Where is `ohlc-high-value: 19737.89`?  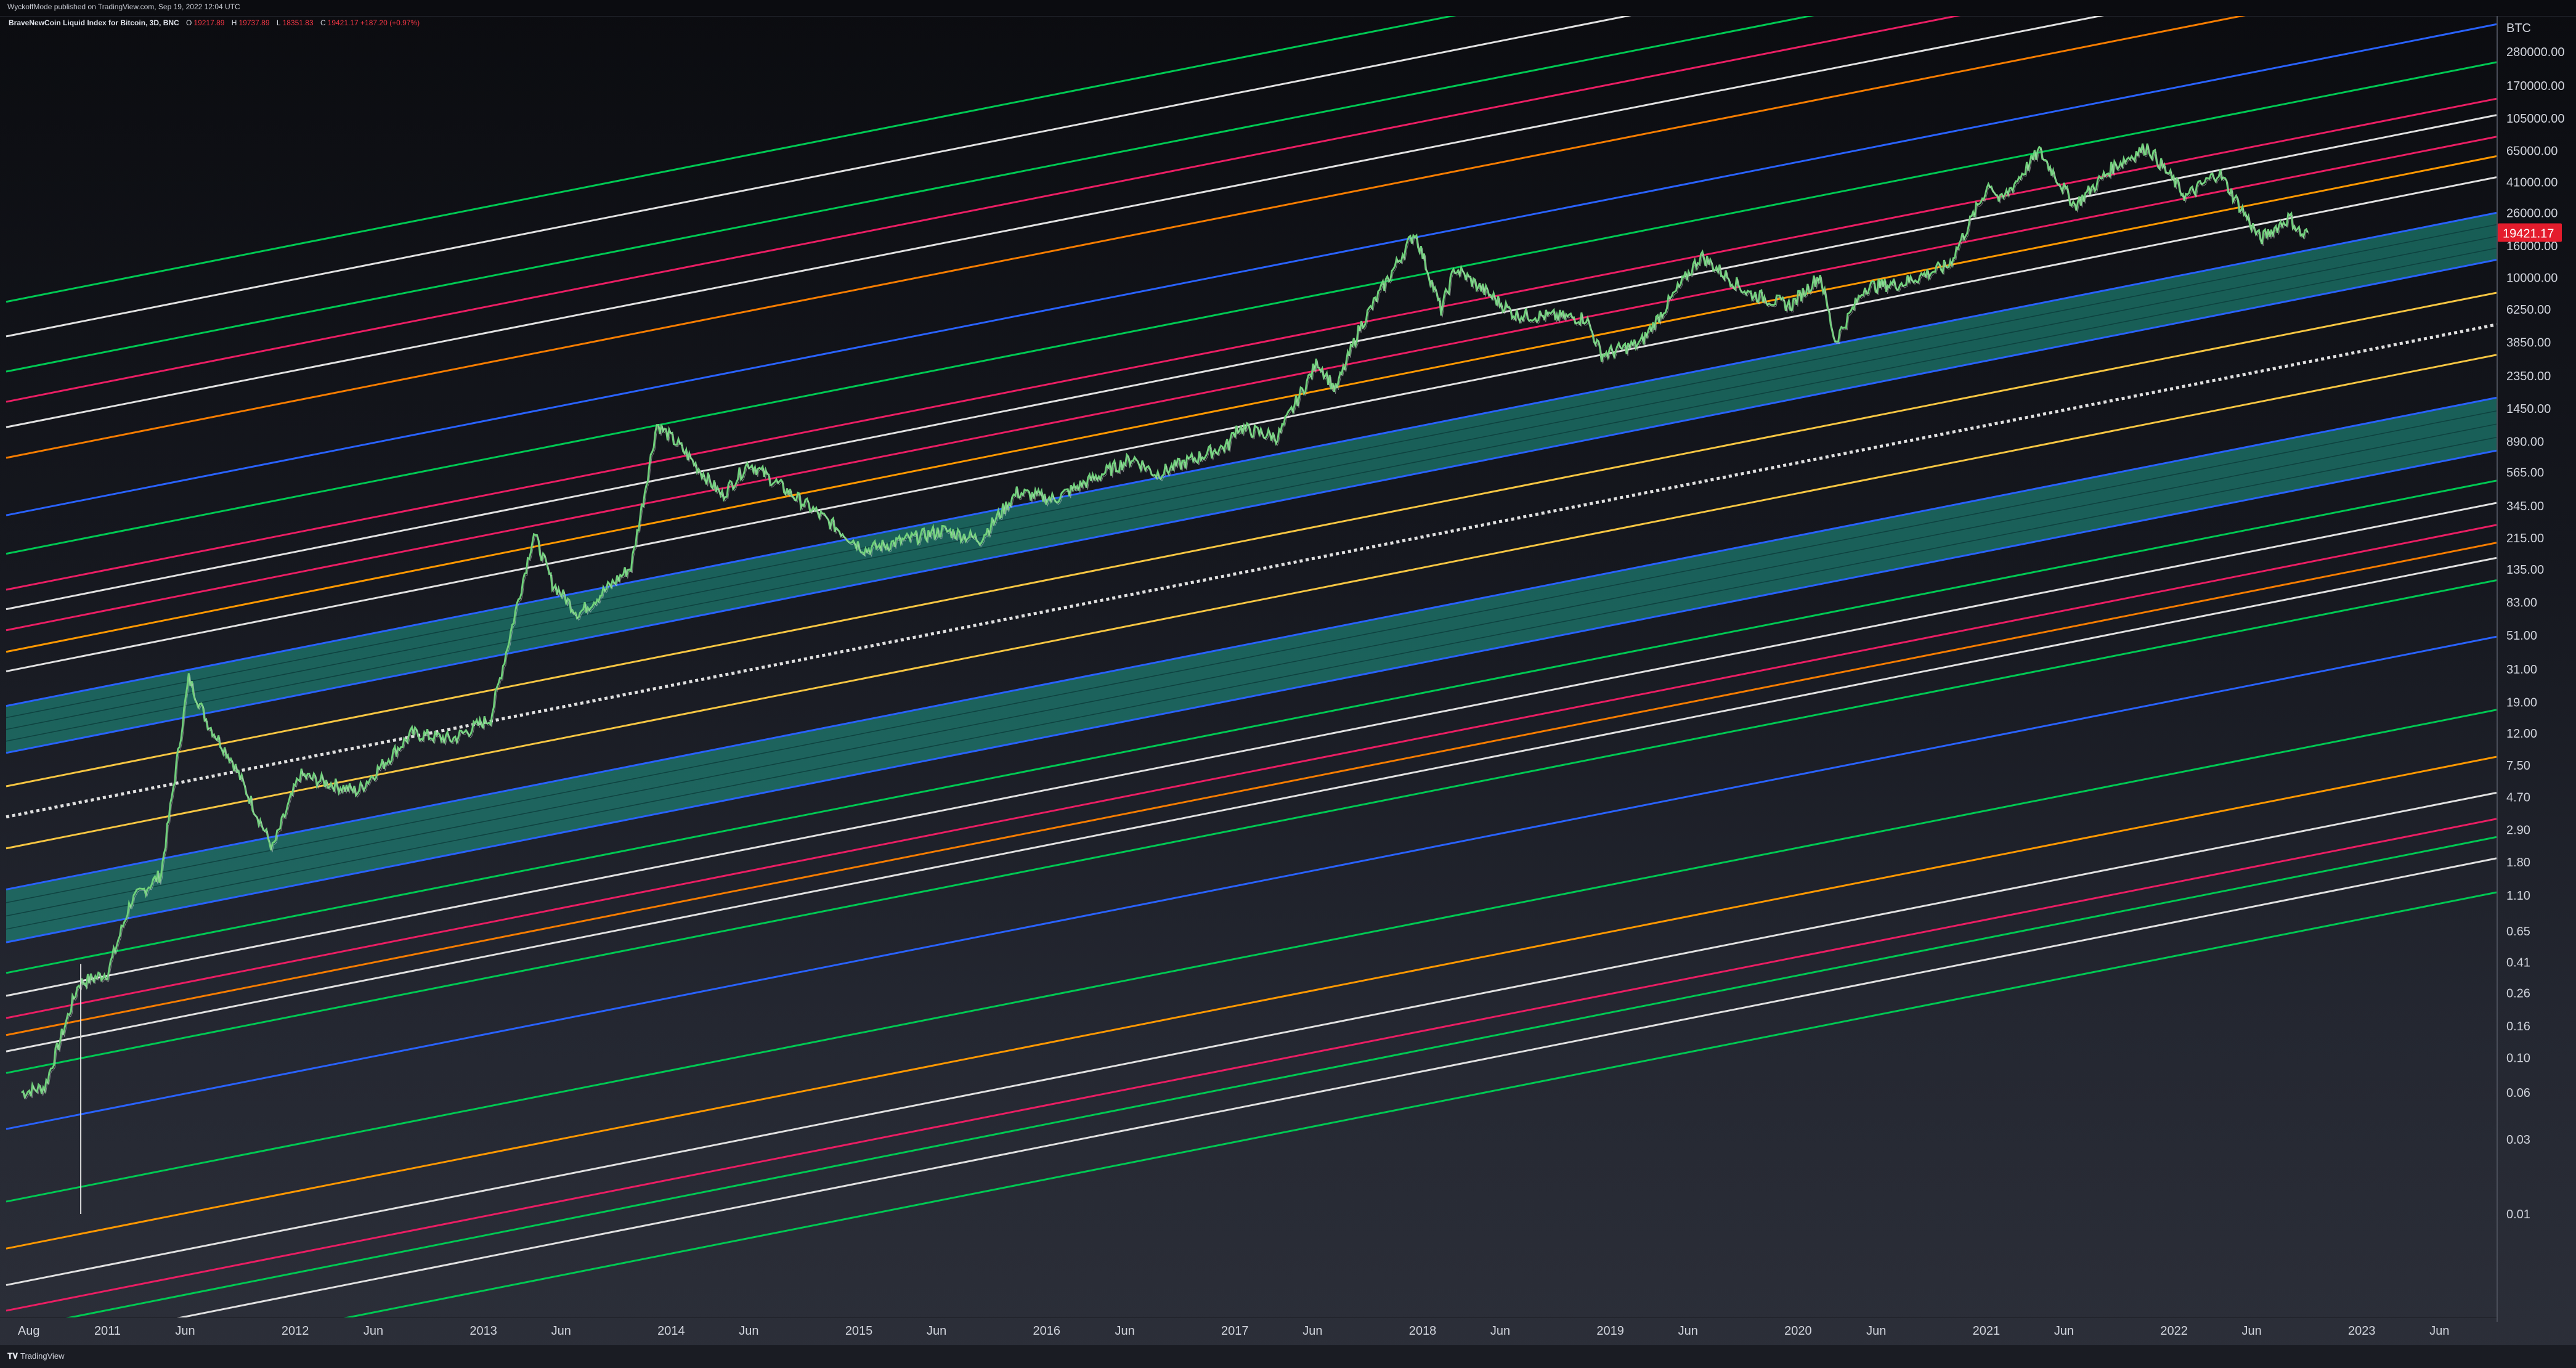
ohlc-high-value: 19737.89 is located at coordinates (254, 22).